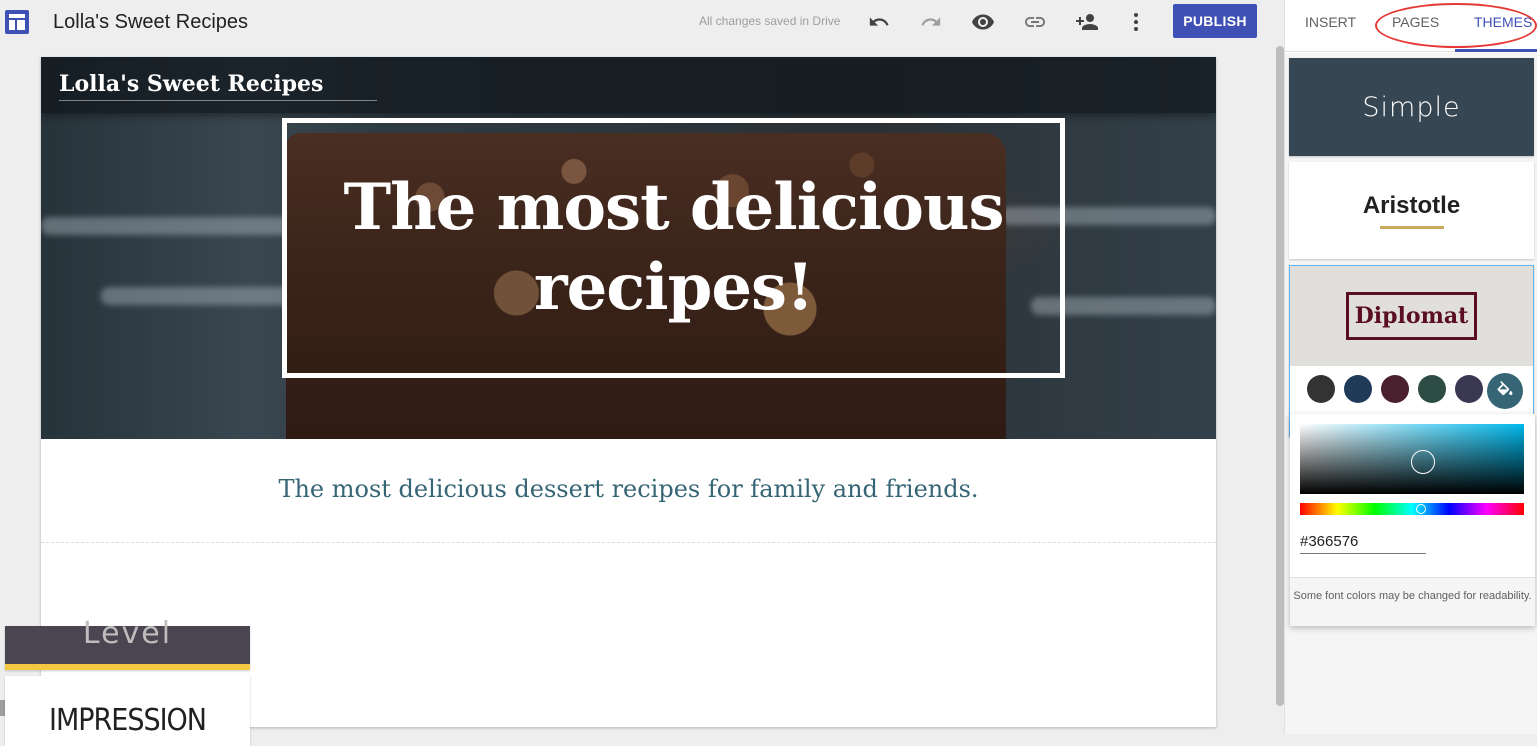 This screenshot has height=746, width=1537. I want to click on theme-level: Level, so click(127, 643).